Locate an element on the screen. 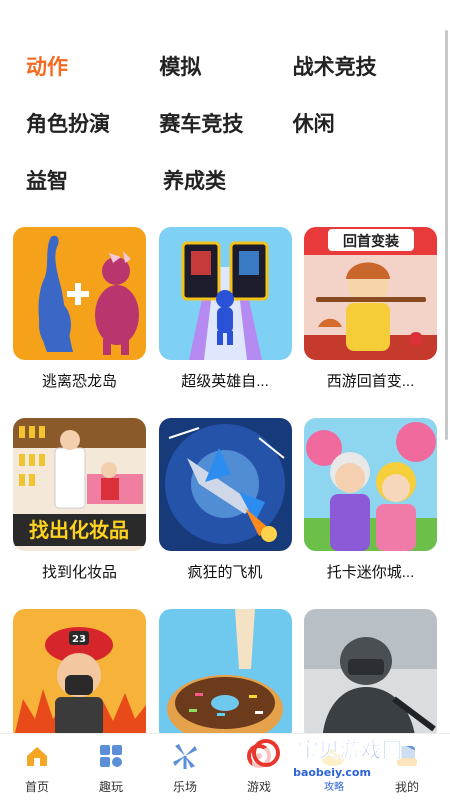 The height and width of the screenshot is (800, 450). game-card: 找出化妆品 找到化妆品 is located at coordinates (79, 513).